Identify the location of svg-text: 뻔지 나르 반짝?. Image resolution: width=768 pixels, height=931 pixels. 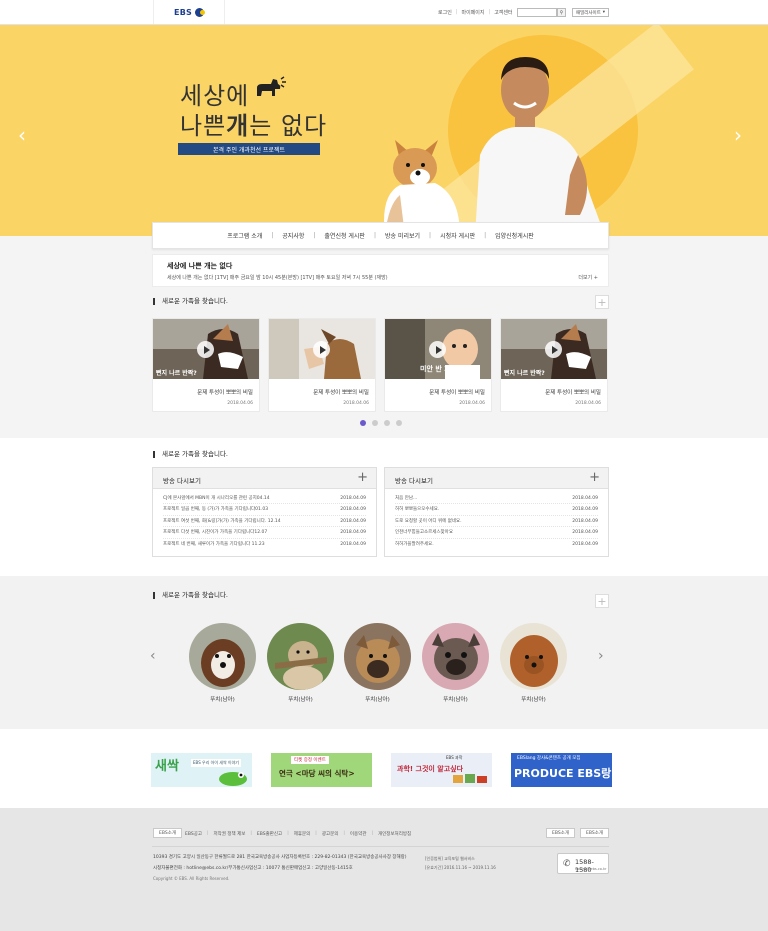
(176, 373).